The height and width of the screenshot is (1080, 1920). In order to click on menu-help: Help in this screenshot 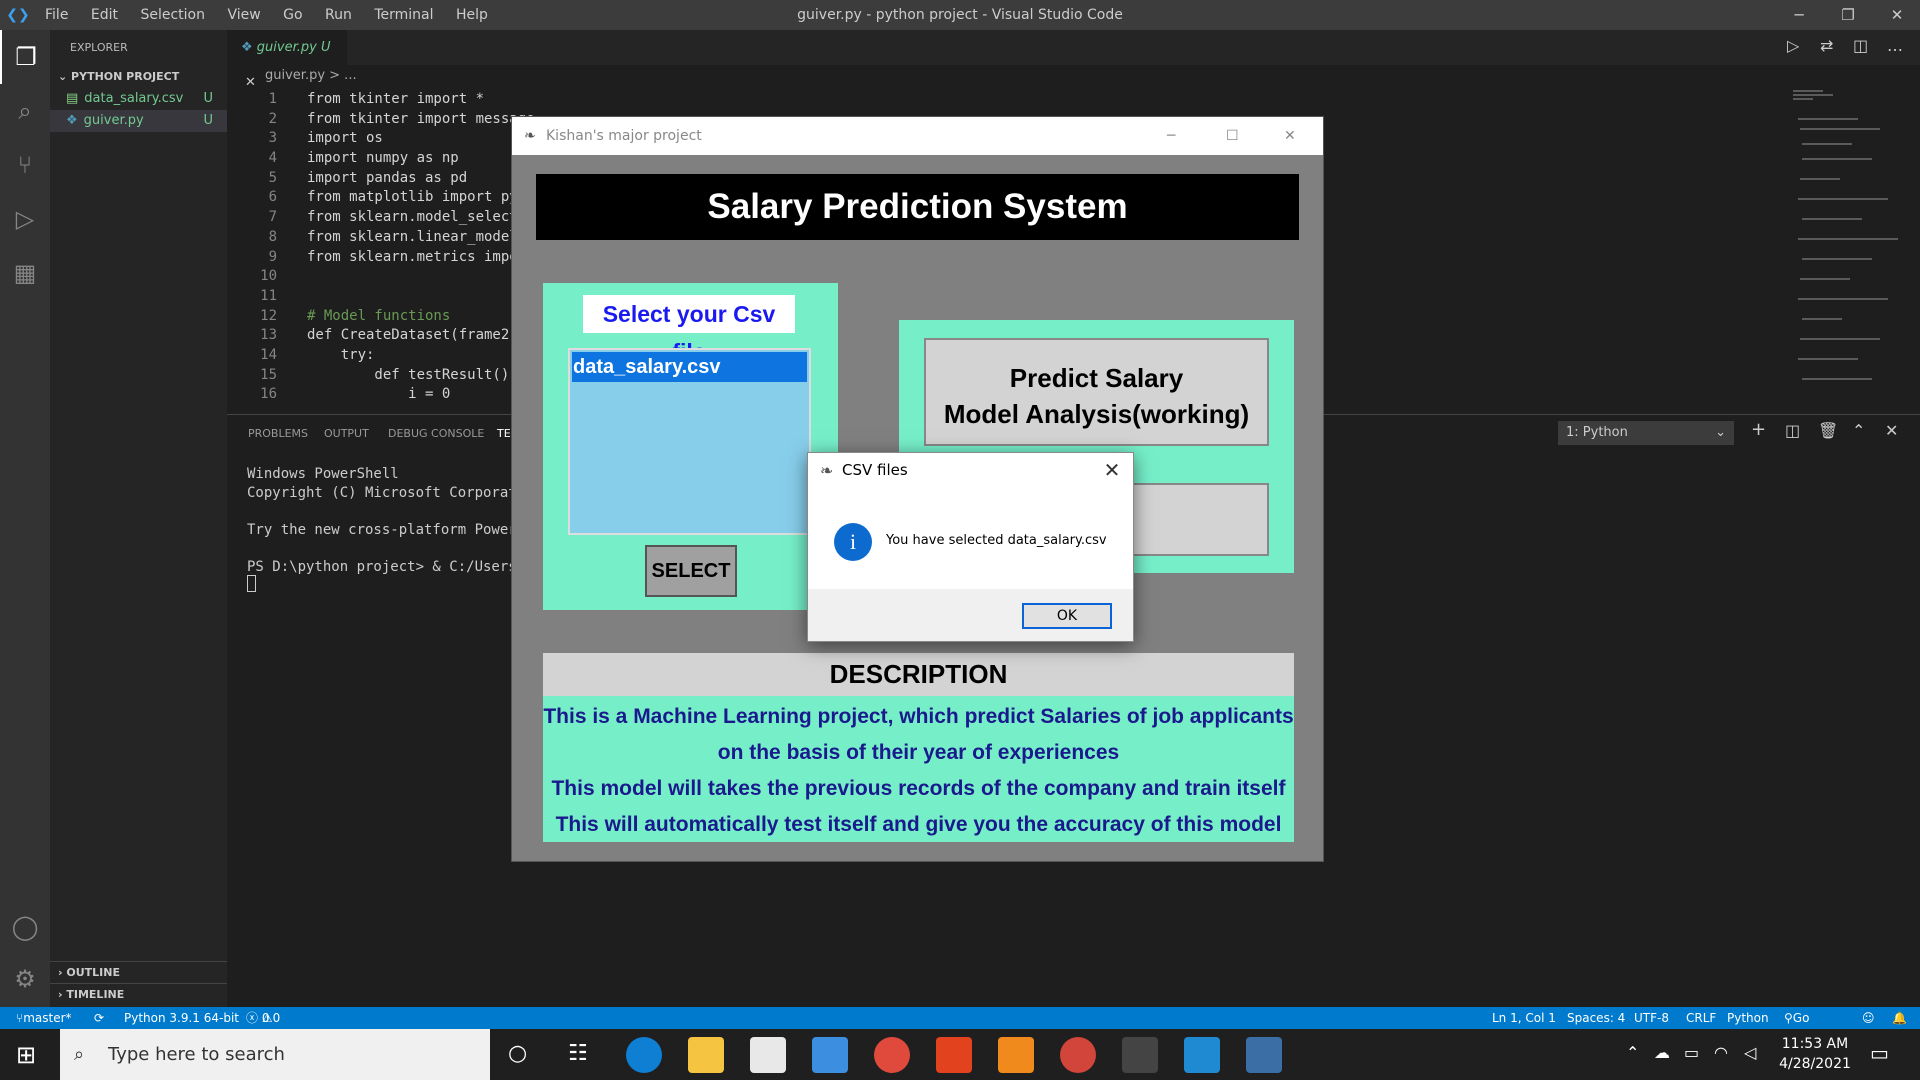, I will do `click(472, 15)`.